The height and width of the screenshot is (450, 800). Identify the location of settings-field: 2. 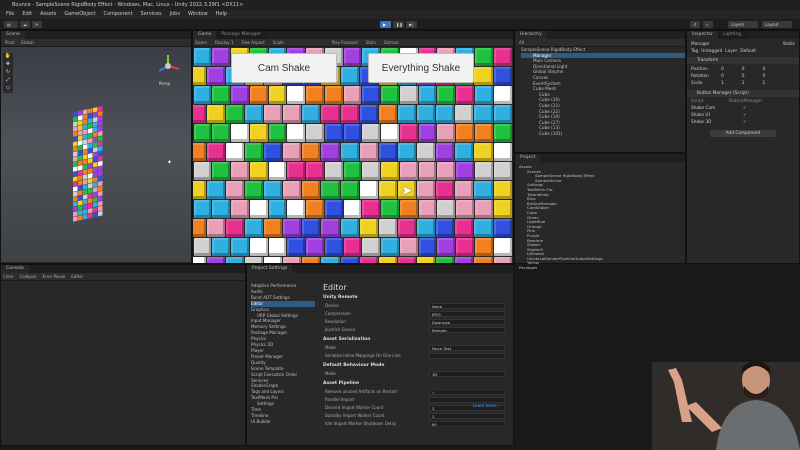
(467, 416).